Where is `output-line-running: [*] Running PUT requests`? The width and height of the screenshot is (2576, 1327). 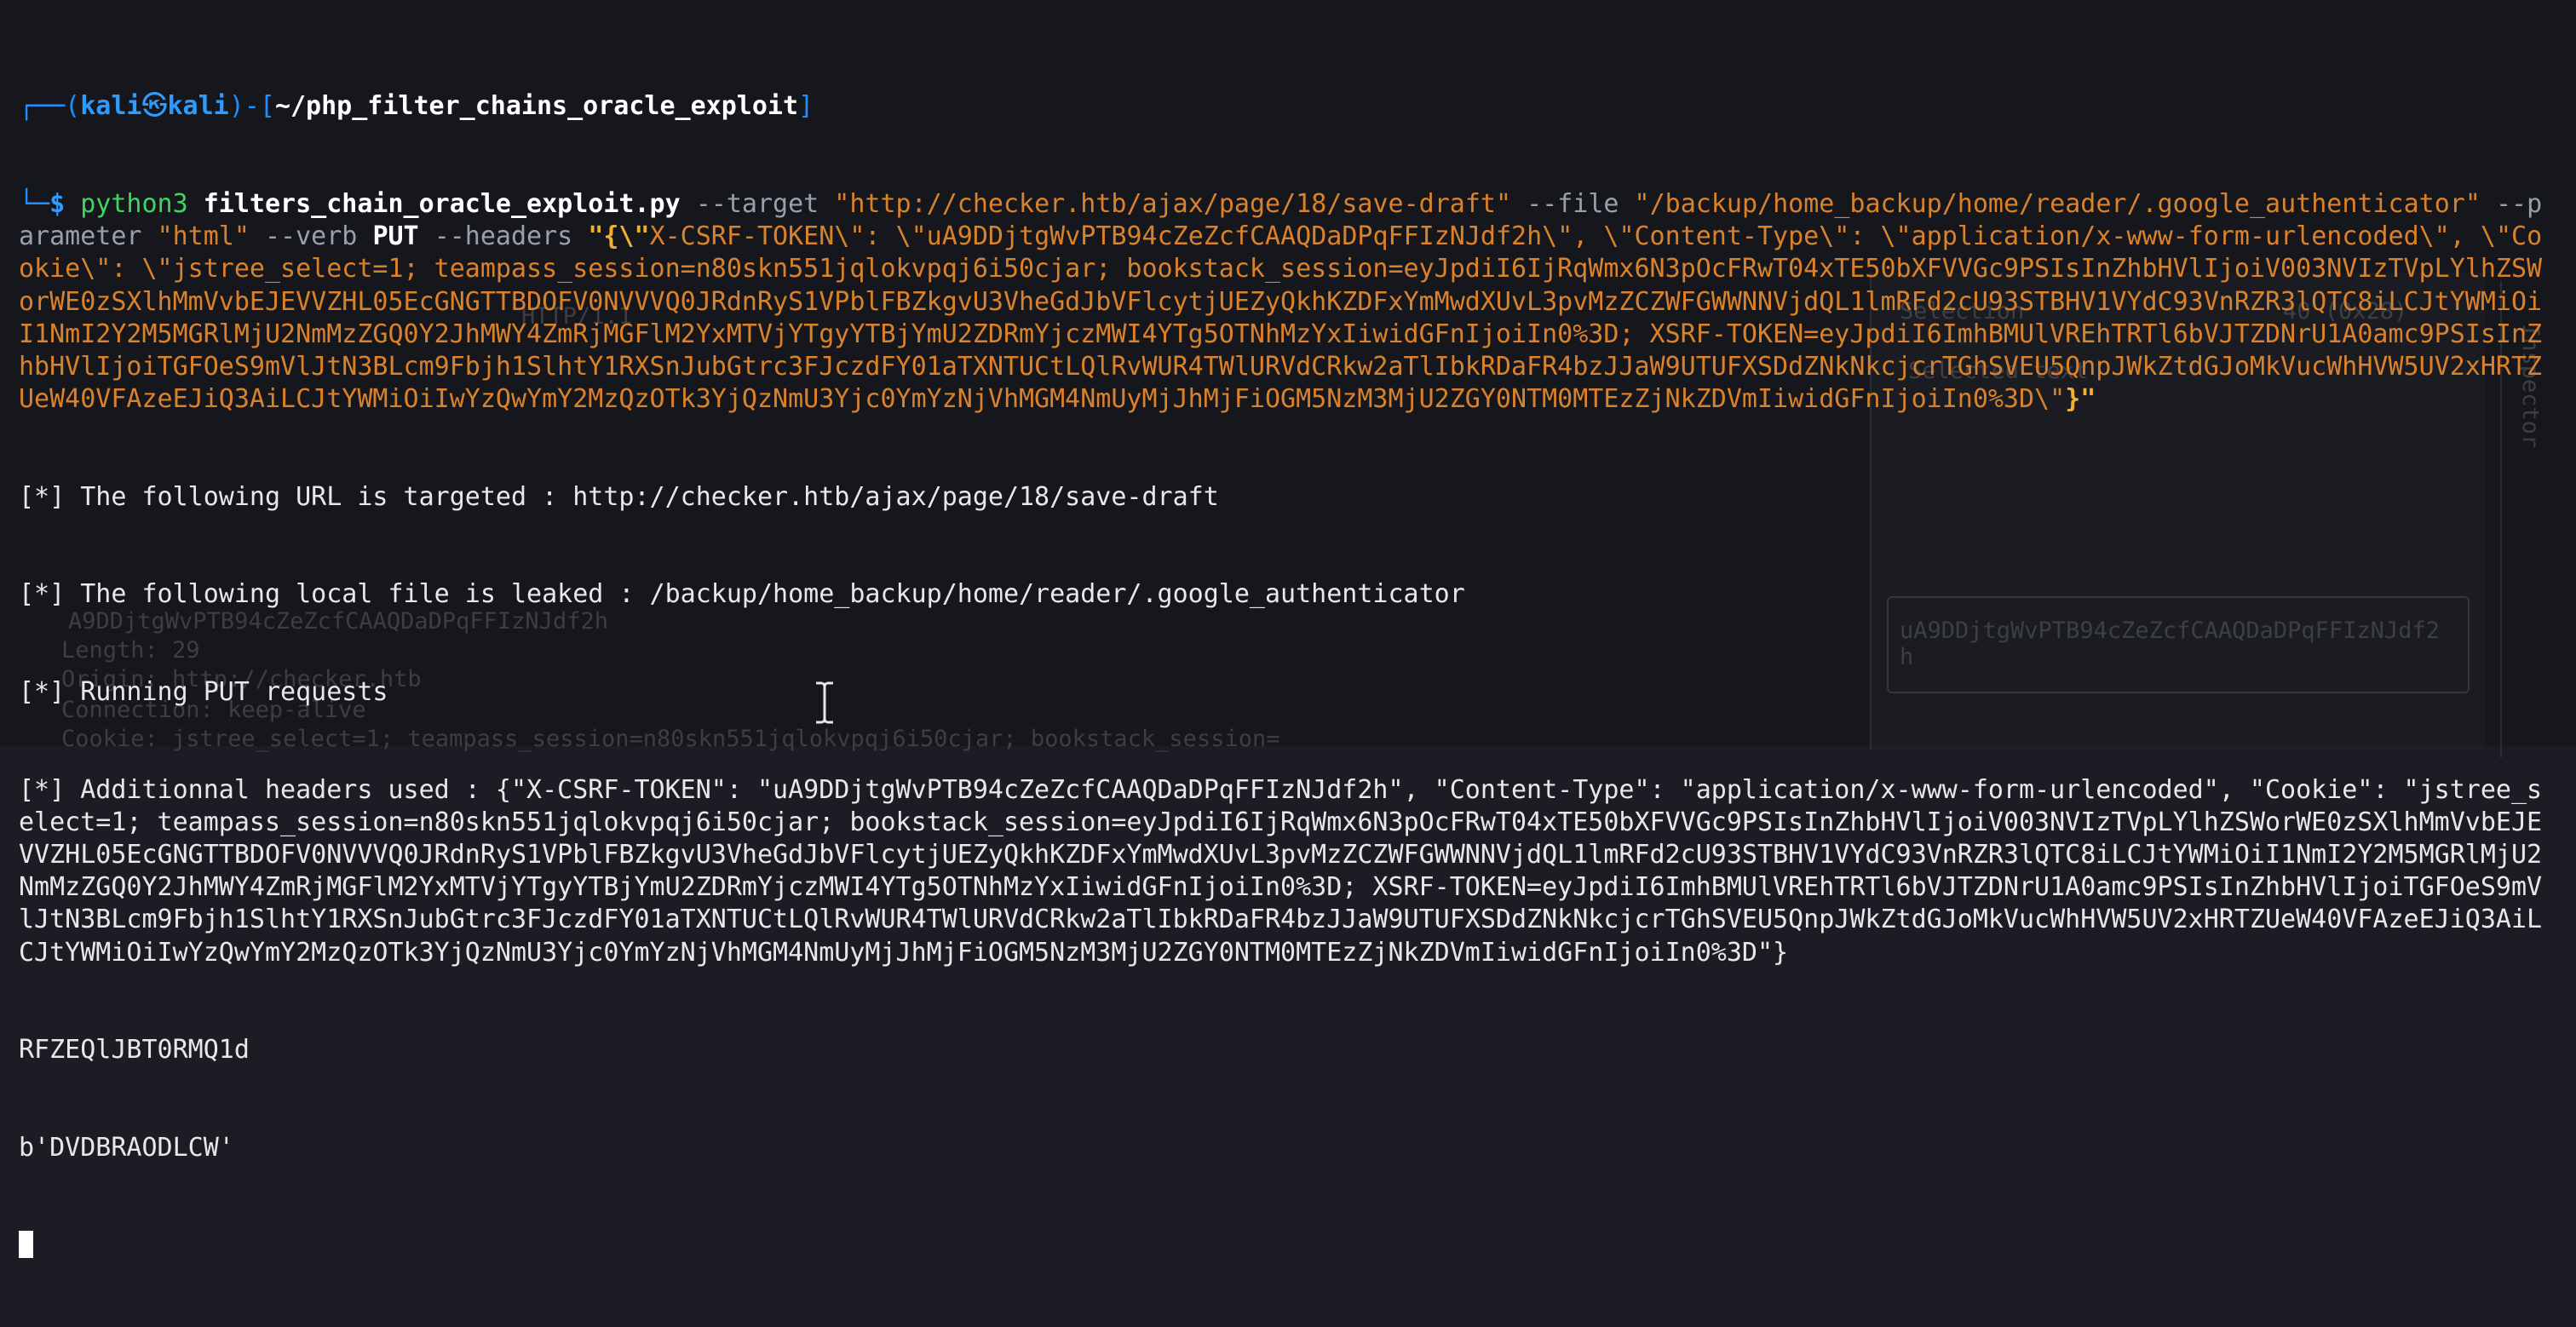 output-line-running: [*] Running PUT requests is located at coordinates (204, 692).